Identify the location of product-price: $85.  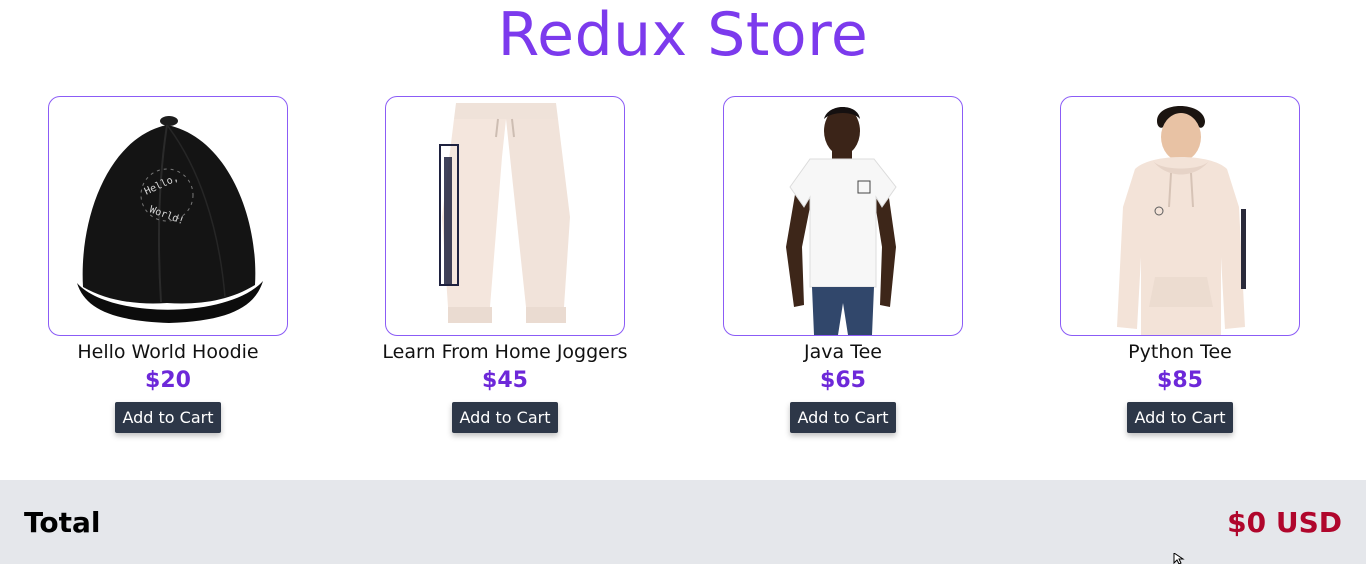
(1180, 380).